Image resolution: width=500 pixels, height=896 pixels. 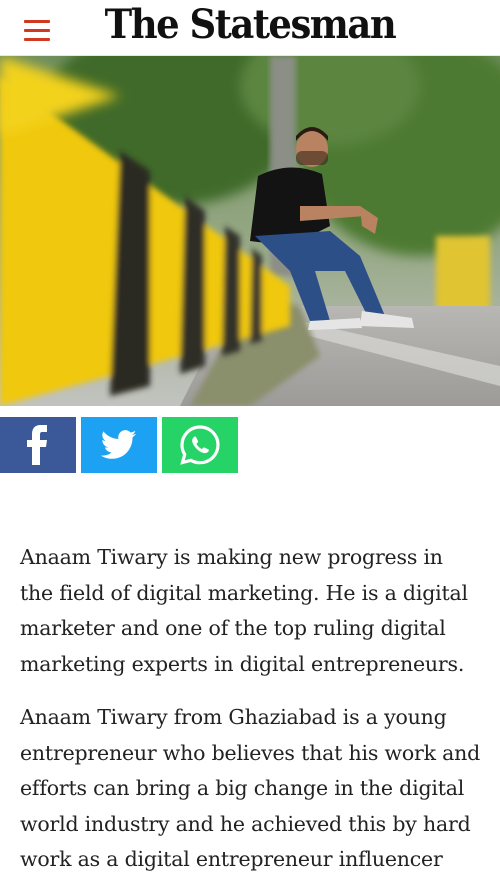 I want to click on top-bar: The Statesman, so click(x=250, y=28).